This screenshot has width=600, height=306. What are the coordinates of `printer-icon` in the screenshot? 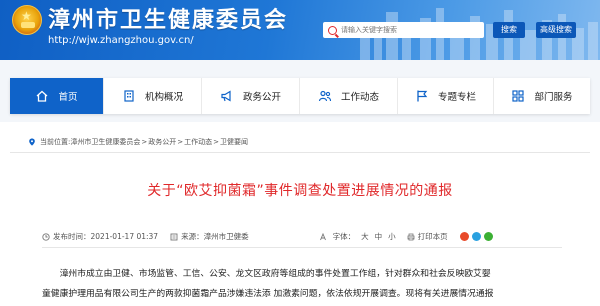 It's located at (410, 236).